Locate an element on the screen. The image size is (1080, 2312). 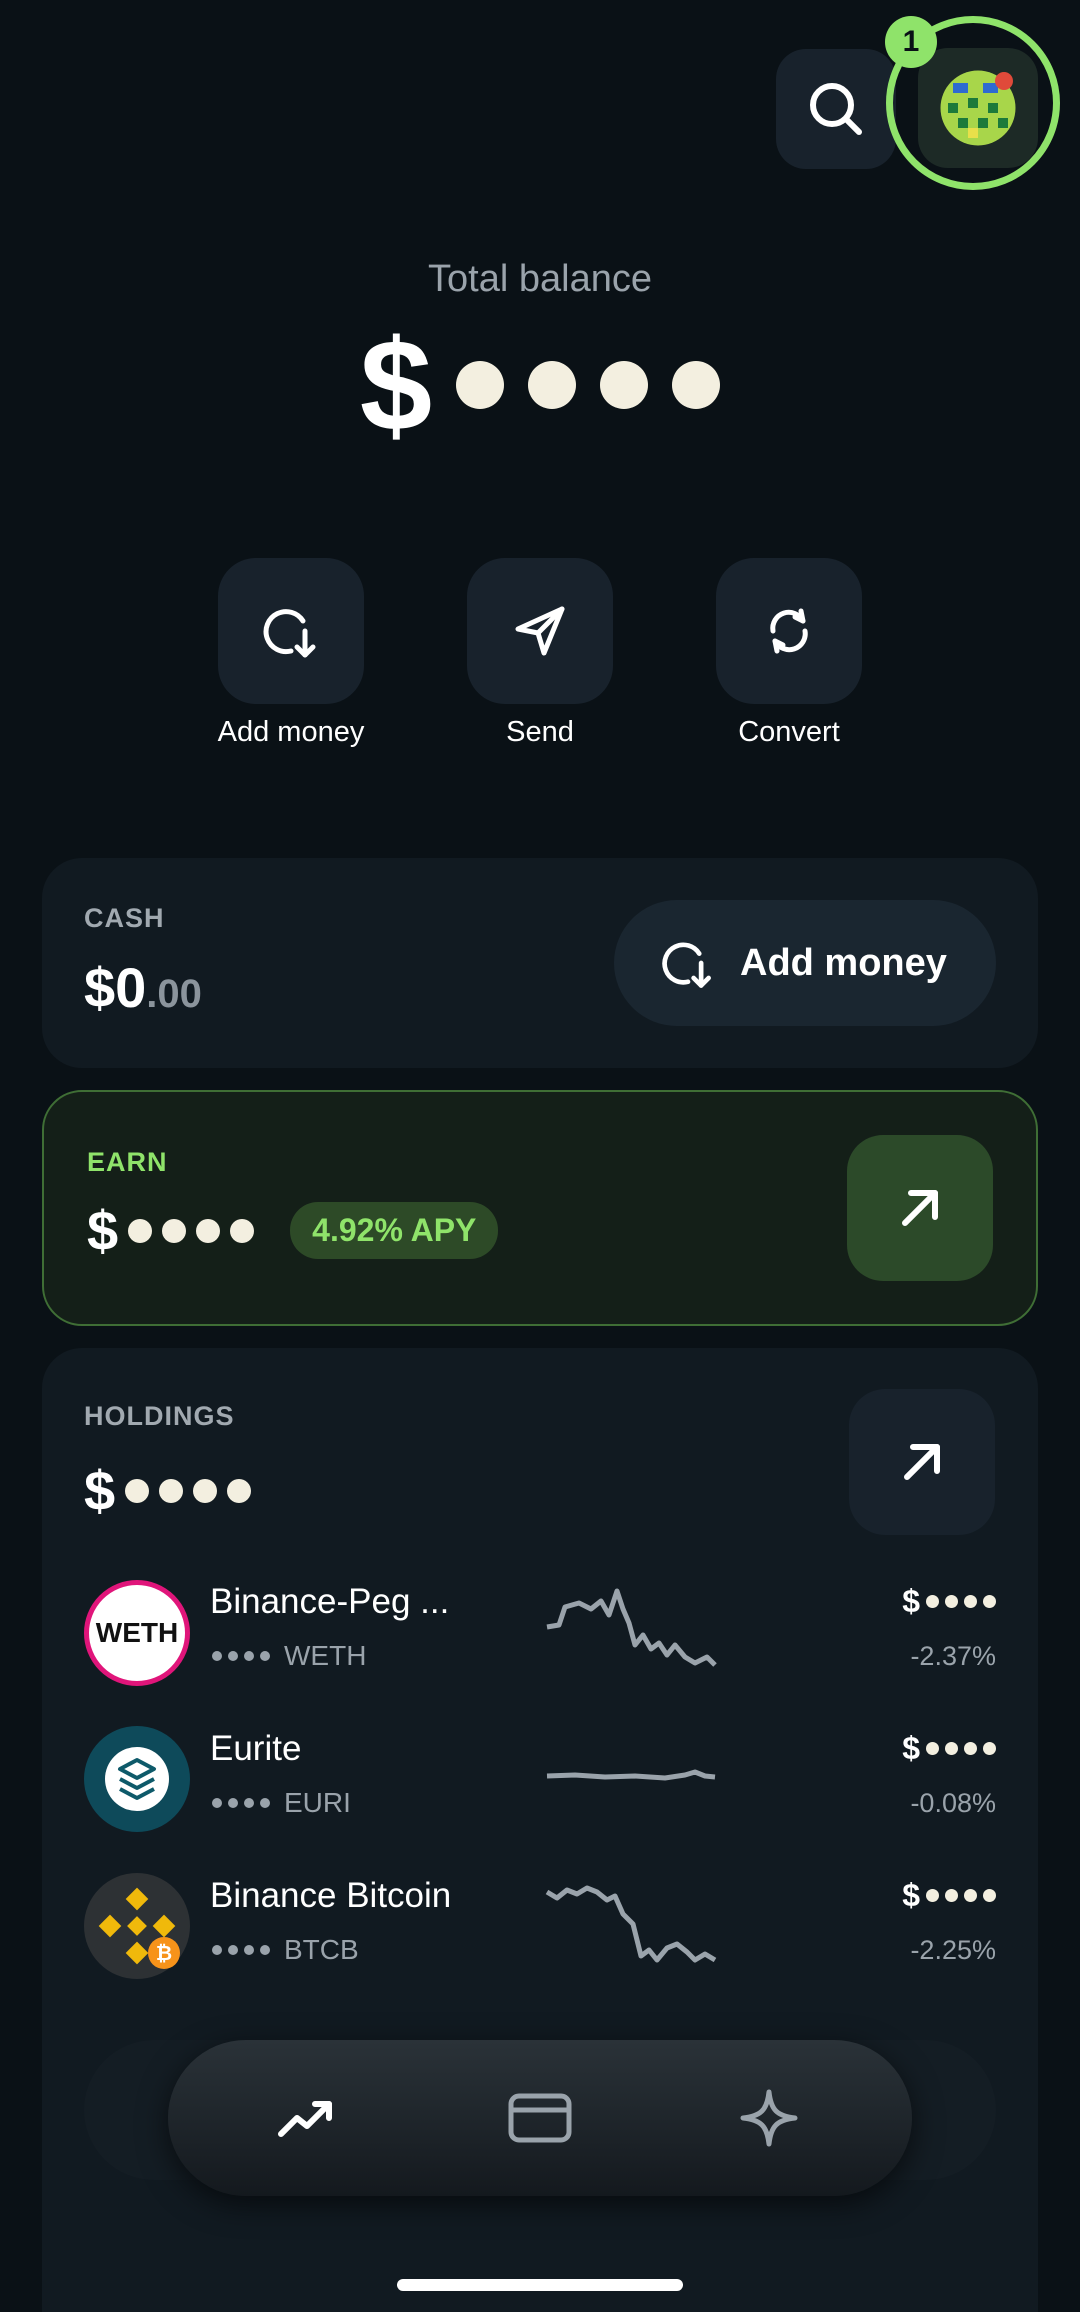
cash-add-money-button: Add money is located at coordinates (805, 963).